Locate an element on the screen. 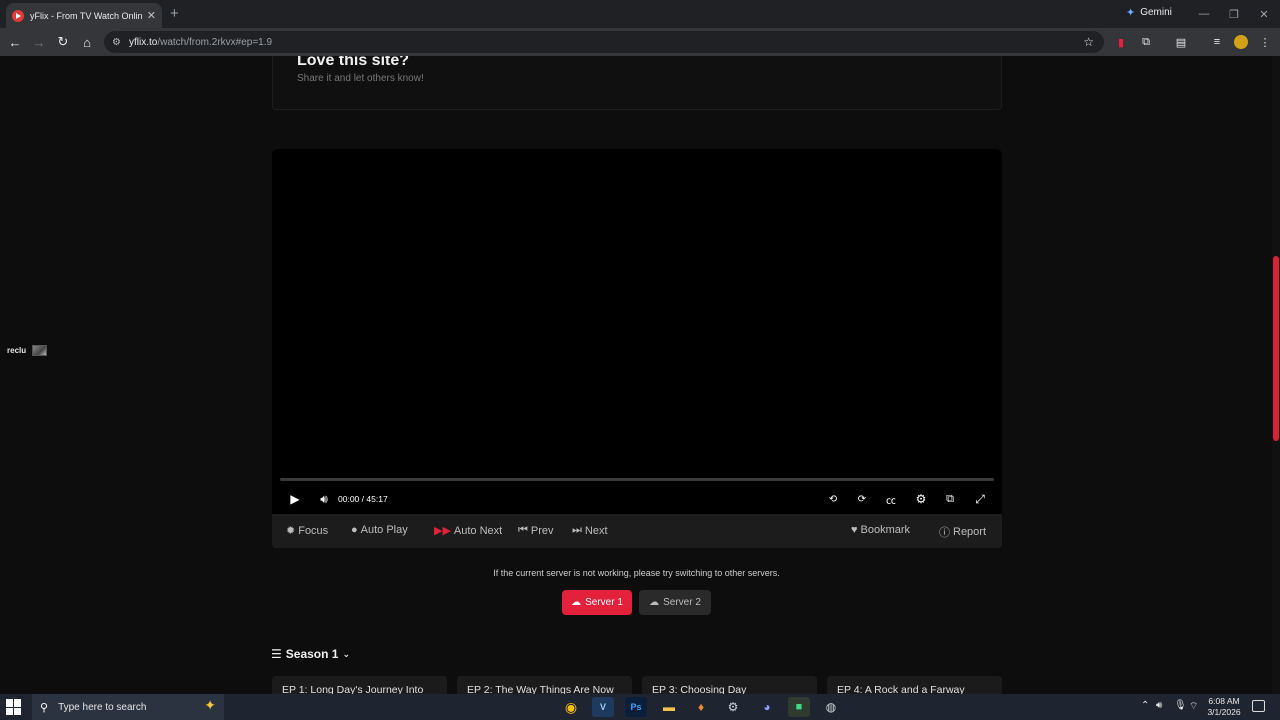 This screenshot has width=1280, height=720. server-2-button: ☁ Server 2 is located at coordinates (675, 602).